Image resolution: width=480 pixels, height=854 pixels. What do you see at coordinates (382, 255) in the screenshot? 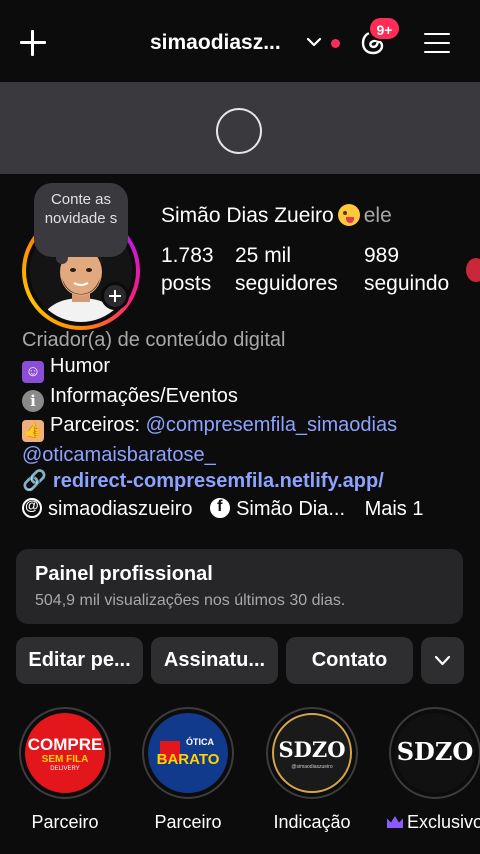
I see `following-count: 989` at bounding box center [382, 255].